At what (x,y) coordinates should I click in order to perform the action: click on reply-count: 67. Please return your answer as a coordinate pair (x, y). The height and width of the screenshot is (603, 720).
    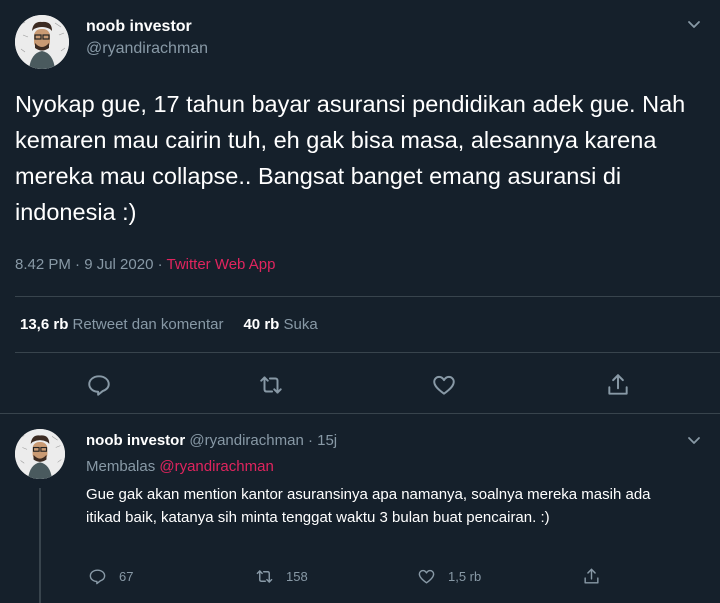
    Looking at the image, I should click on (126, 576).